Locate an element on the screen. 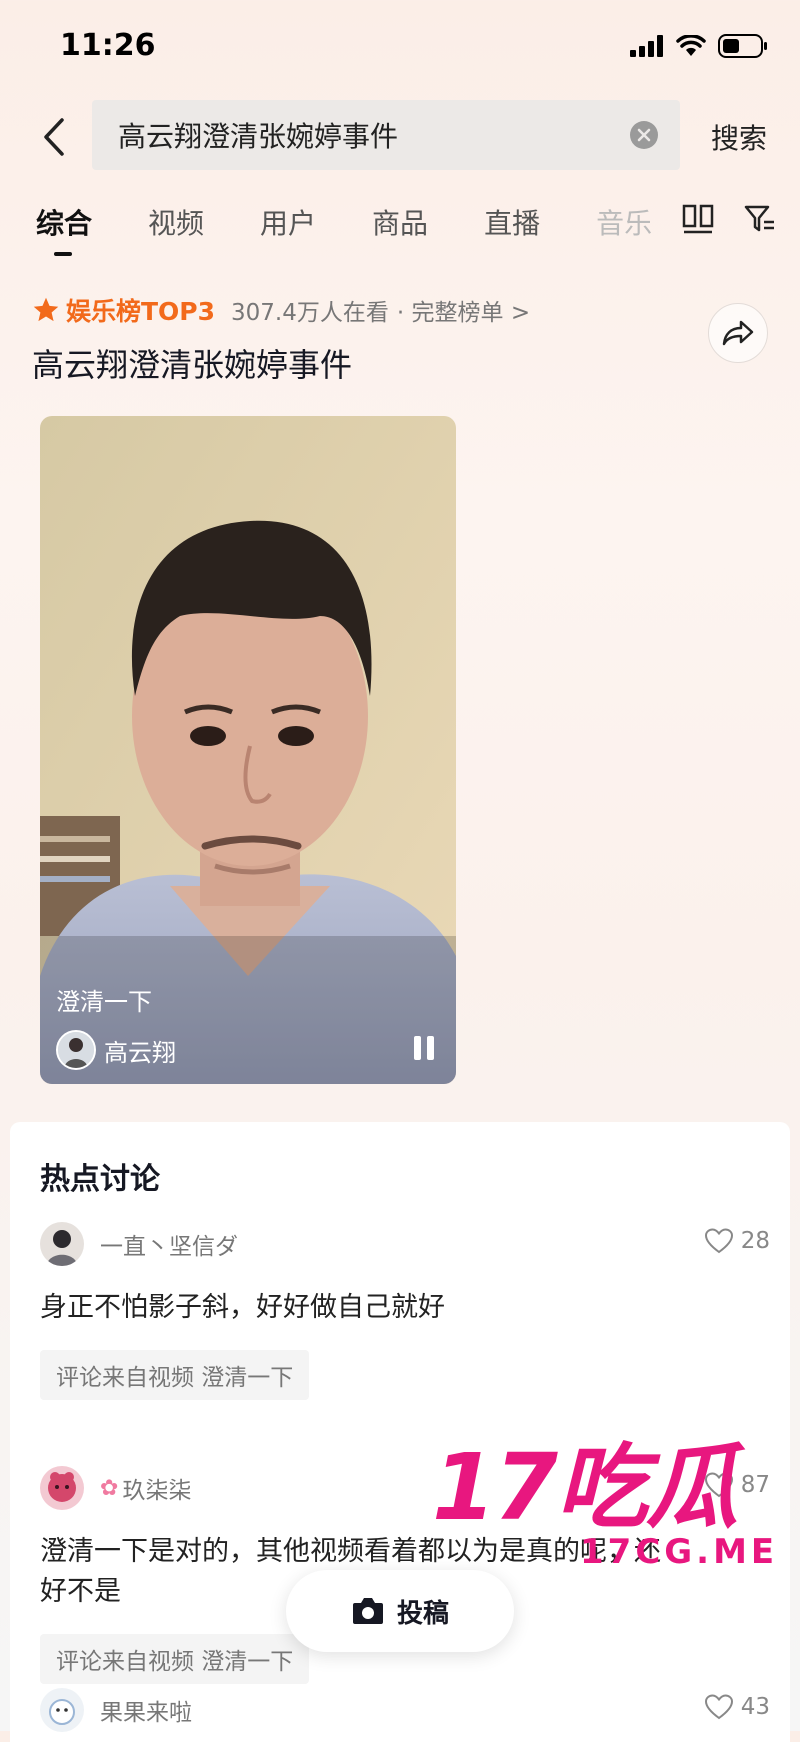  section-title: 热点讨论 is located at coordinates (100, 1179).